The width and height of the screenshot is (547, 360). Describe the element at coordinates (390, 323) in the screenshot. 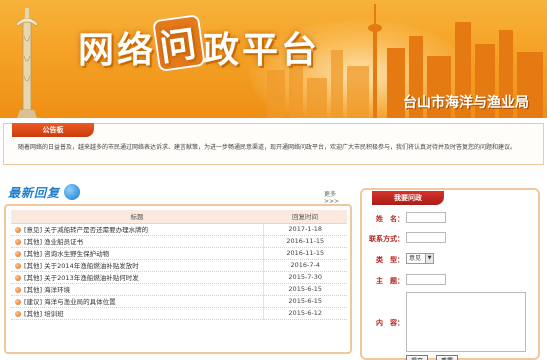

I see `content-label: 内 容：` at that location.